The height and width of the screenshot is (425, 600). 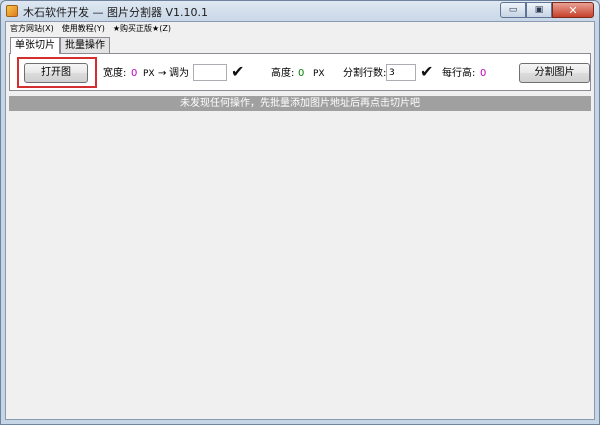 What do you see at coordinates (554, 73) in the screenshot?
I see `split-image-button: 分割图片` at bounding box center [554, 73].